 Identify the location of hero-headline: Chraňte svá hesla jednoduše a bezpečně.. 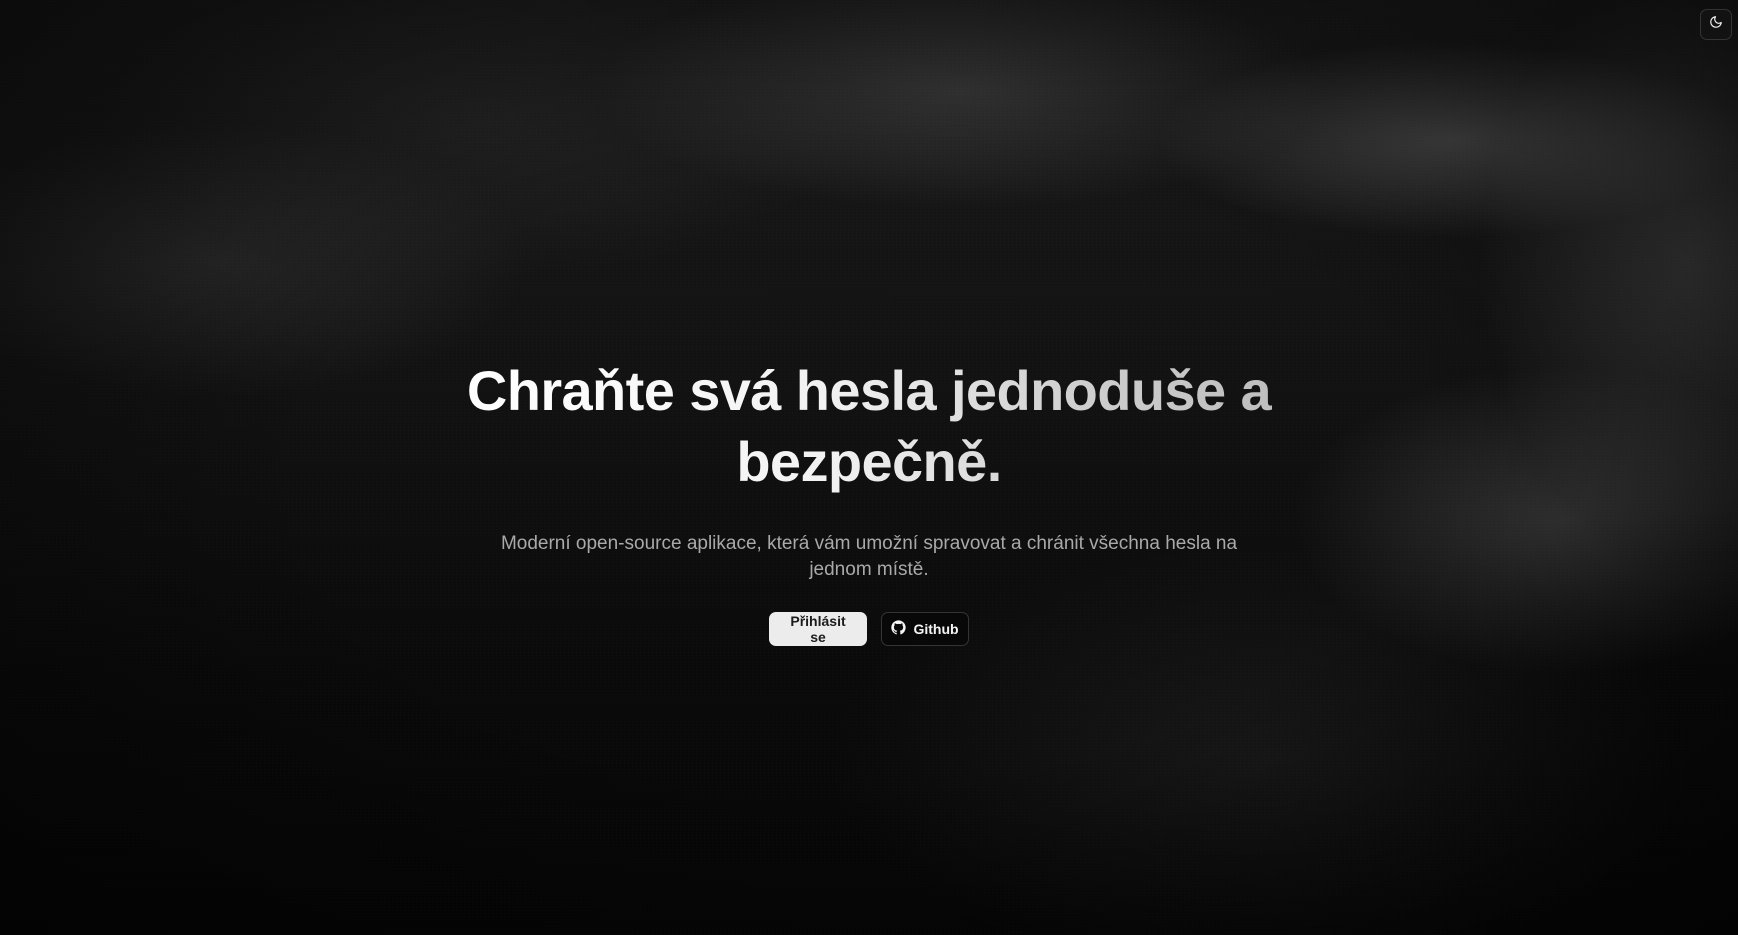
(869, 426).